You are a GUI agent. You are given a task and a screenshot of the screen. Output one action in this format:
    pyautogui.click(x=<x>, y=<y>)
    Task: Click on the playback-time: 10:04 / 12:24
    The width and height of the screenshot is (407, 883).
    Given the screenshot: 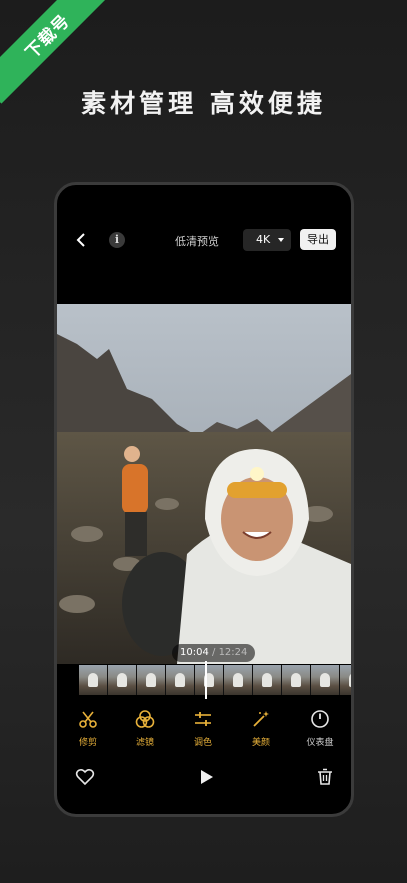 What is the action you would take?
    pyautogui.click(x=214, y=653)
    